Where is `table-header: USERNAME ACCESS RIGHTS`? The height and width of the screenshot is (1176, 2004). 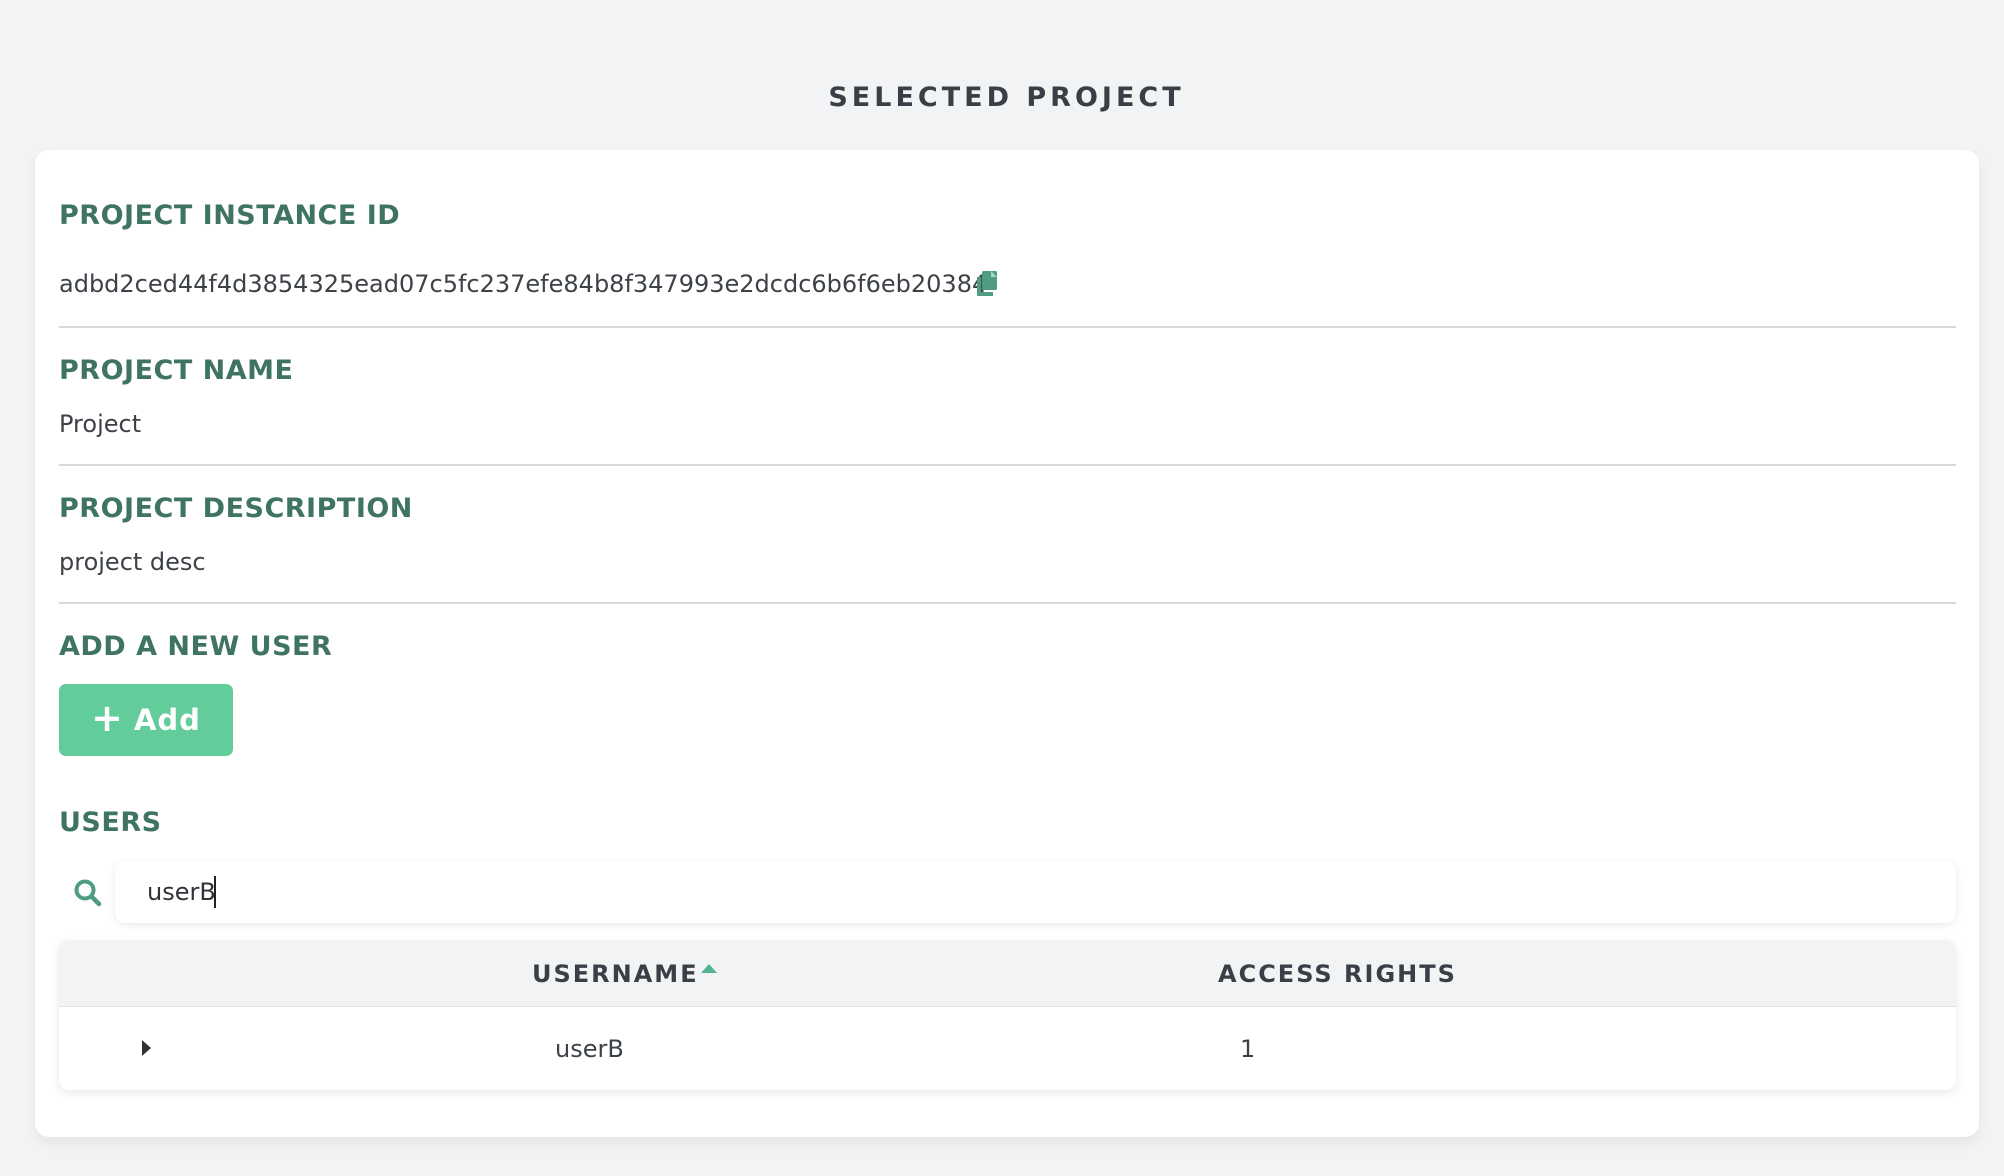
table-header: USERNAME ACCESS RIGHTS is located at coordinates (1007, 973).